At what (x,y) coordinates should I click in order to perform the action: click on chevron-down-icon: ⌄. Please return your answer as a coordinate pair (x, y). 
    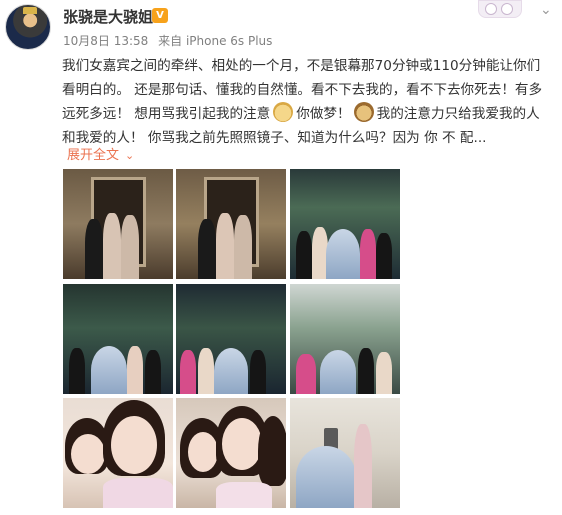
    Looking at the image, I should click on (546, 10).